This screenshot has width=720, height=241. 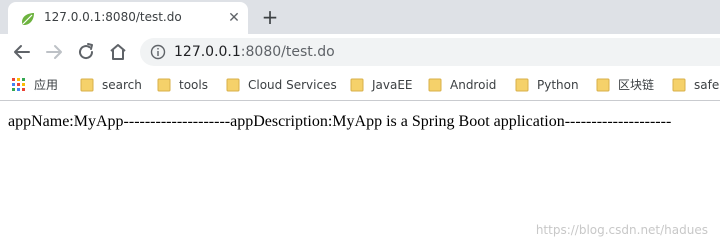 What do you see at coordinates (636, 85) in the screenshot?
I see `bookmark-label: 区块链` at bounding box center [636, 85].